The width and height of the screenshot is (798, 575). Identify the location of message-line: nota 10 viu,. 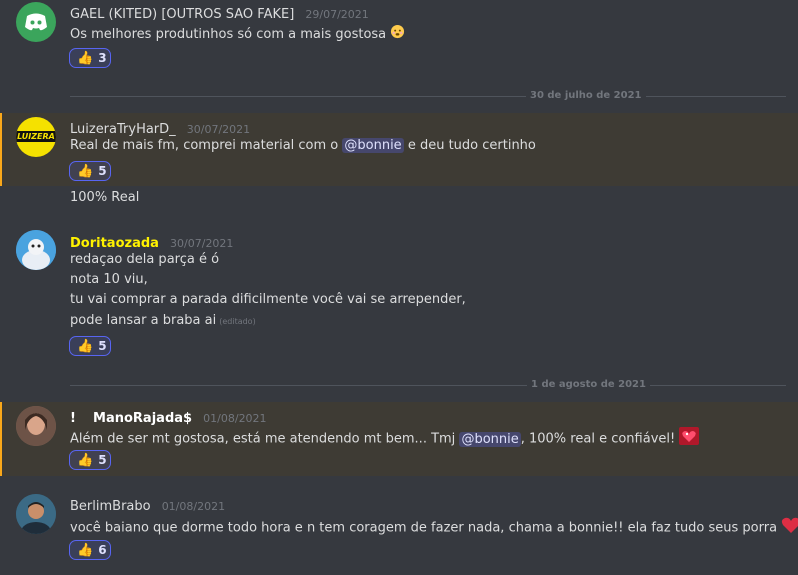
(109, 279).